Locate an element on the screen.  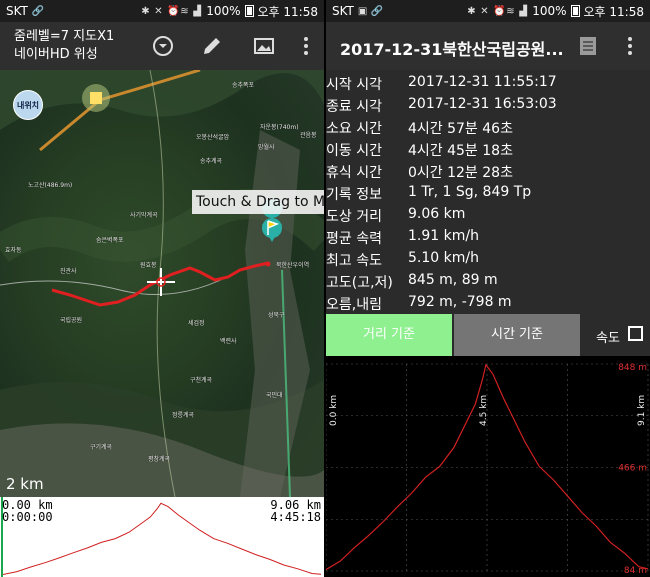
info-label: 휴식 시간 is located at coordinates (354, 173).